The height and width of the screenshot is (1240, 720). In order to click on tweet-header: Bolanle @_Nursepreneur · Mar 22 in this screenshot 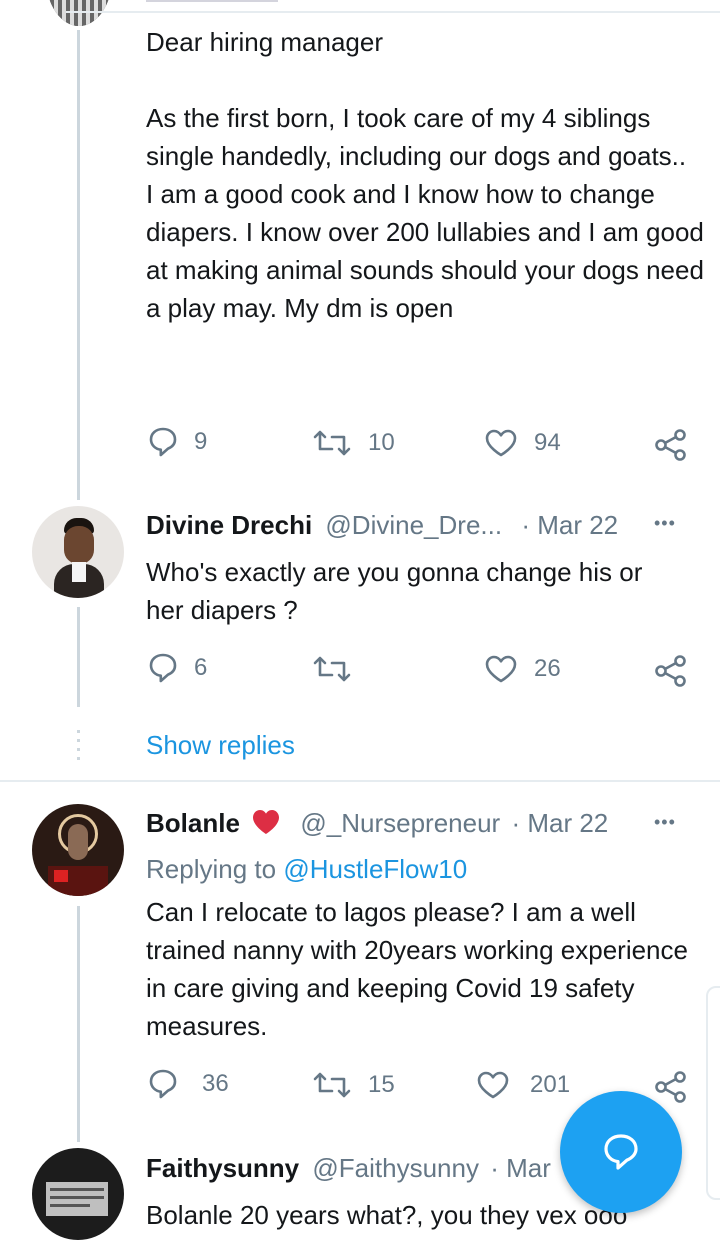, I will do `click(377, 823)`.